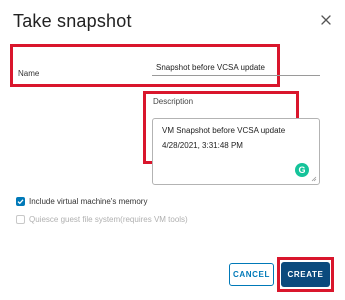 This screenshot has height=300, width=345. I want to click on description-line: VM Snapshot before VCSA update, so click(224, 130).